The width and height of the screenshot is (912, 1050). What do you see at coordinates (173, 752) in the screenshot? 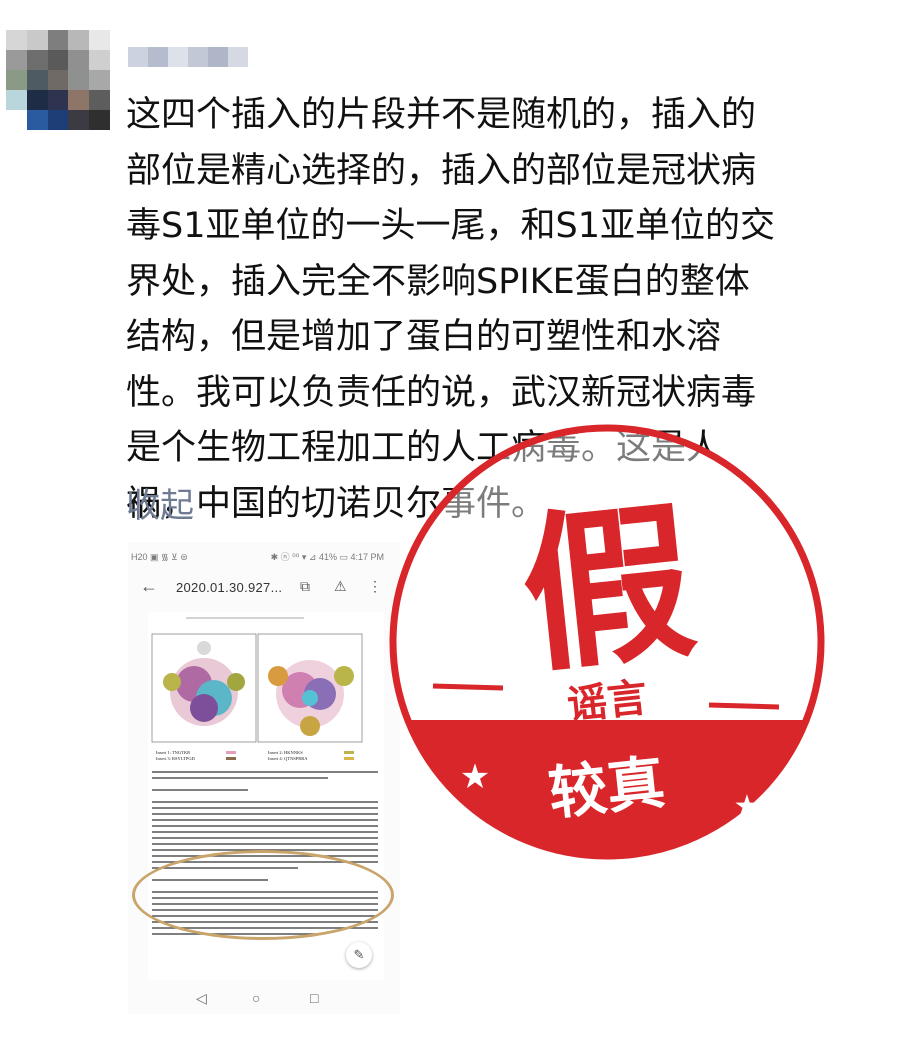
I see `figure-caption: Insert 1: TNGTKR` at bounding box center [173, 752].